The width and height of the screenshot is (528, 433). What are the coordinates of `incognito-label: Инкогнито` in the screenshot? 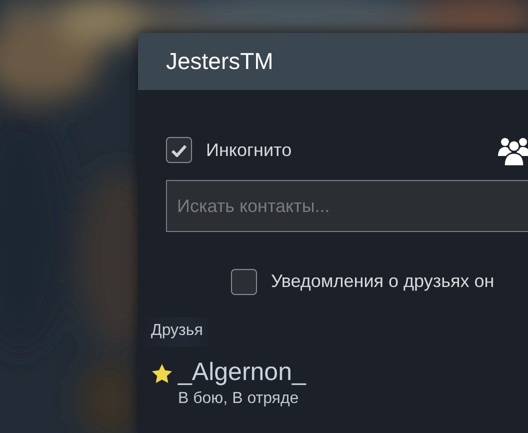 It's located at (249, 150).